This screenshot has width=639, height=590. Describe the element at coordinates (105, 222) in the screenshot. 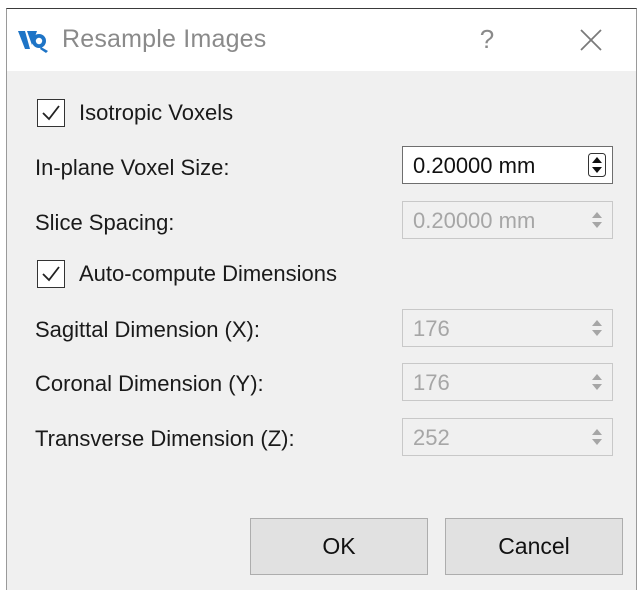

I see `slice-spacing-label: Slice Spacing:` at that location.